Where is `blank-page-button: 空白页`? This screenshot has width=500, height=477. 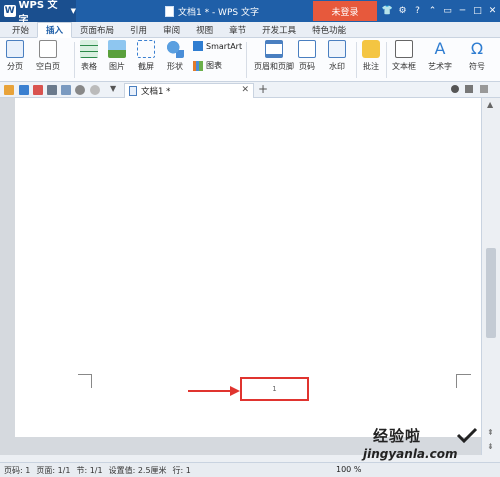
blank-page-button: 空白页 is located at coordinates (48, 56).